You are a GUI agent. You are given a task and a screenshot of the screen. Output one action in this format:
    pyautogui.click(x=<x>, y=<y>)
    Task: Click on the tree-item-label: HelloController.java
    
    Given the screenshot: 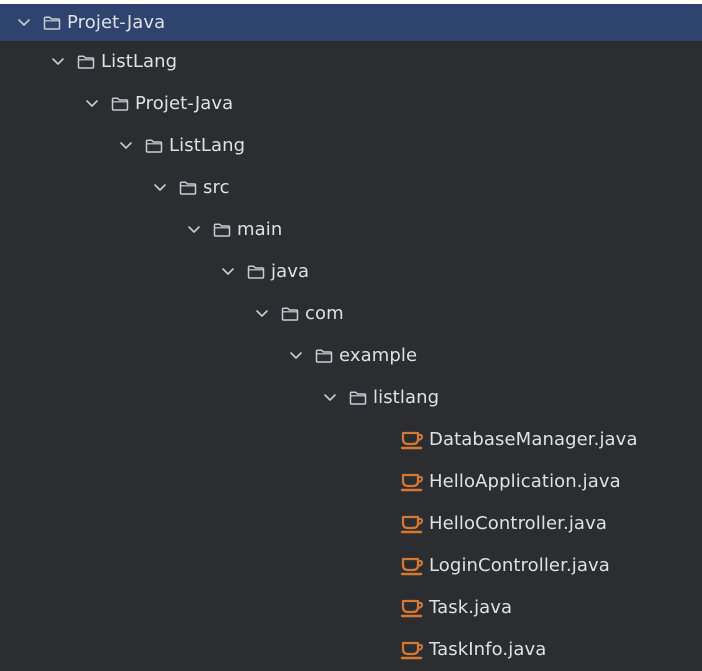 What is the action you would take?
    pyautogui.click(x=518, y=523)
    